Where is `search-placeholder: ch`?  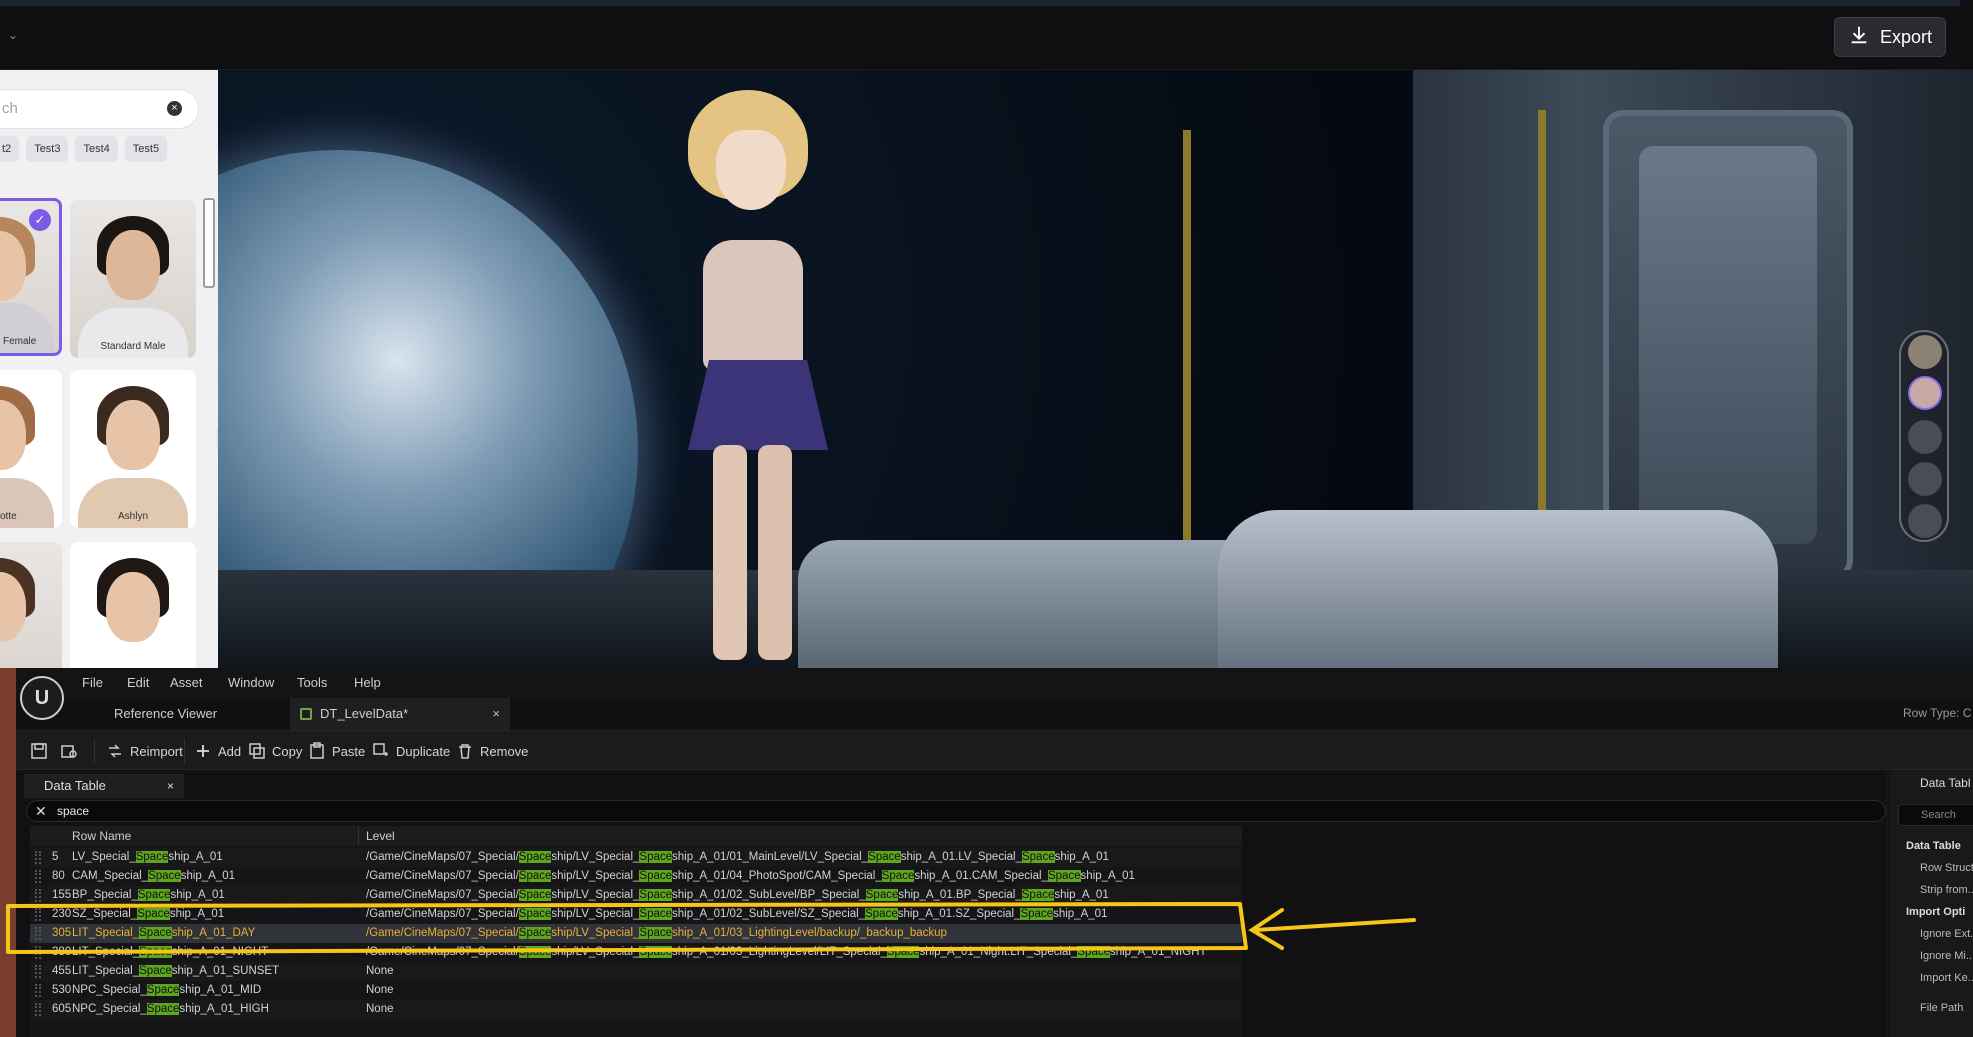 search-placeholder: ch is located at coordinates (10, 108).